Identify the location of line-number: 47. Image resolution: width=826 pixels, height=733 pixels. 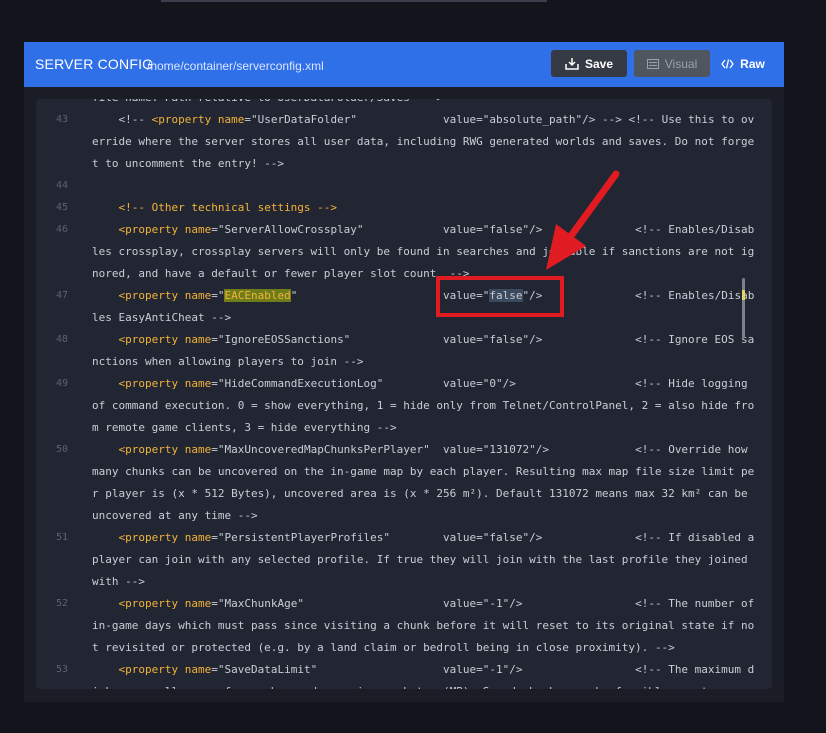
(62, 295).